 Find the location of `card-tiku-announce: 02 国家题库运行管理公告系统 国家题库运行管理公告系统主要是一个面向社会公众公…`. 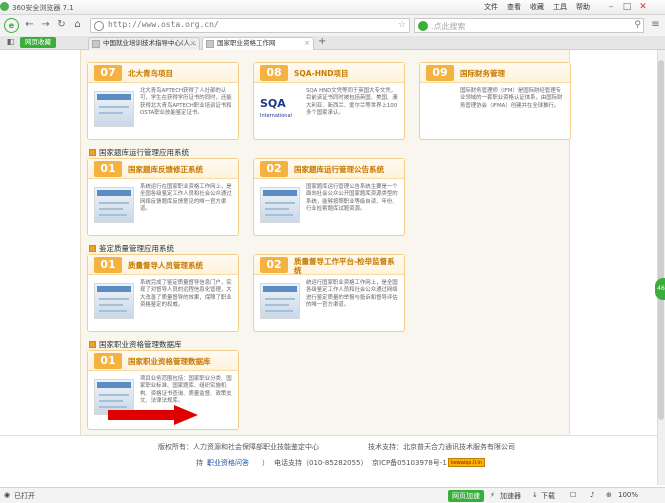

card-tiku-announce: 02 国家题库运行管理公告系统 国家题库运行管理公告系统主要是一个面向社会公众公… is located at coordinates (329, 197).